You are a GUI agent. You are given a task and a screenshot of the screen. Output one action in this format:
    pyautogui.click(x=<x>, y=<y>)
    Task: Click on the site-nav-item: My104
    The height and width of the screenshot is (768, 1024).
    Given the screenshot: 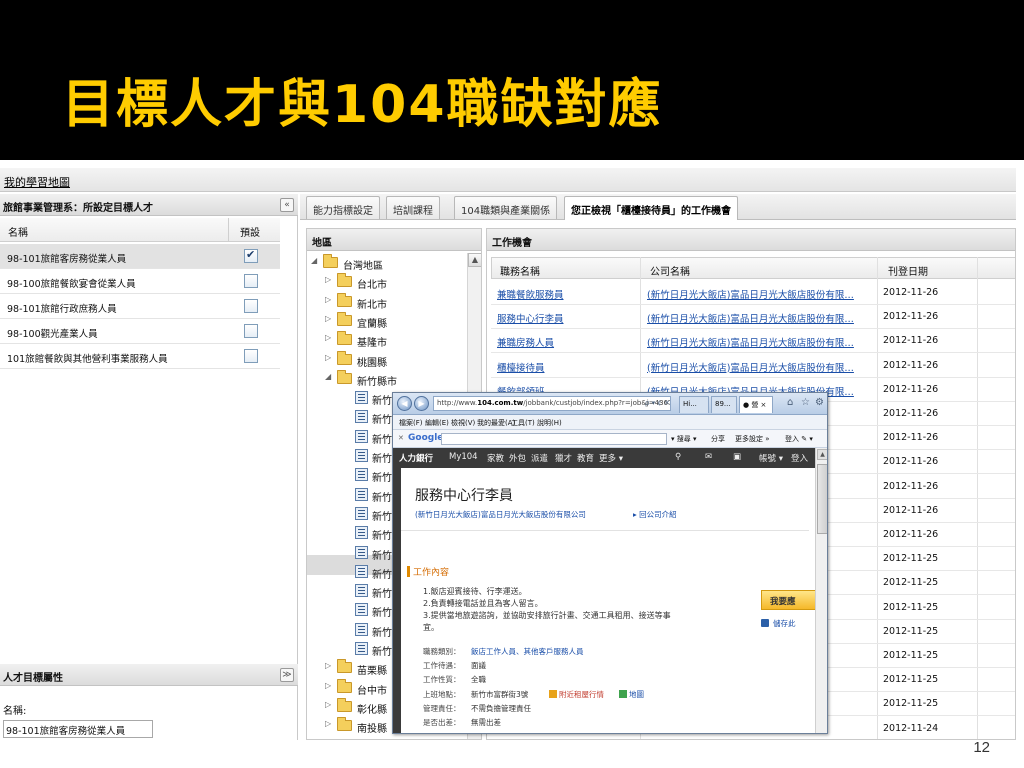 What is the action you would take?
    pyautogui.click(x=463, y=457)
    